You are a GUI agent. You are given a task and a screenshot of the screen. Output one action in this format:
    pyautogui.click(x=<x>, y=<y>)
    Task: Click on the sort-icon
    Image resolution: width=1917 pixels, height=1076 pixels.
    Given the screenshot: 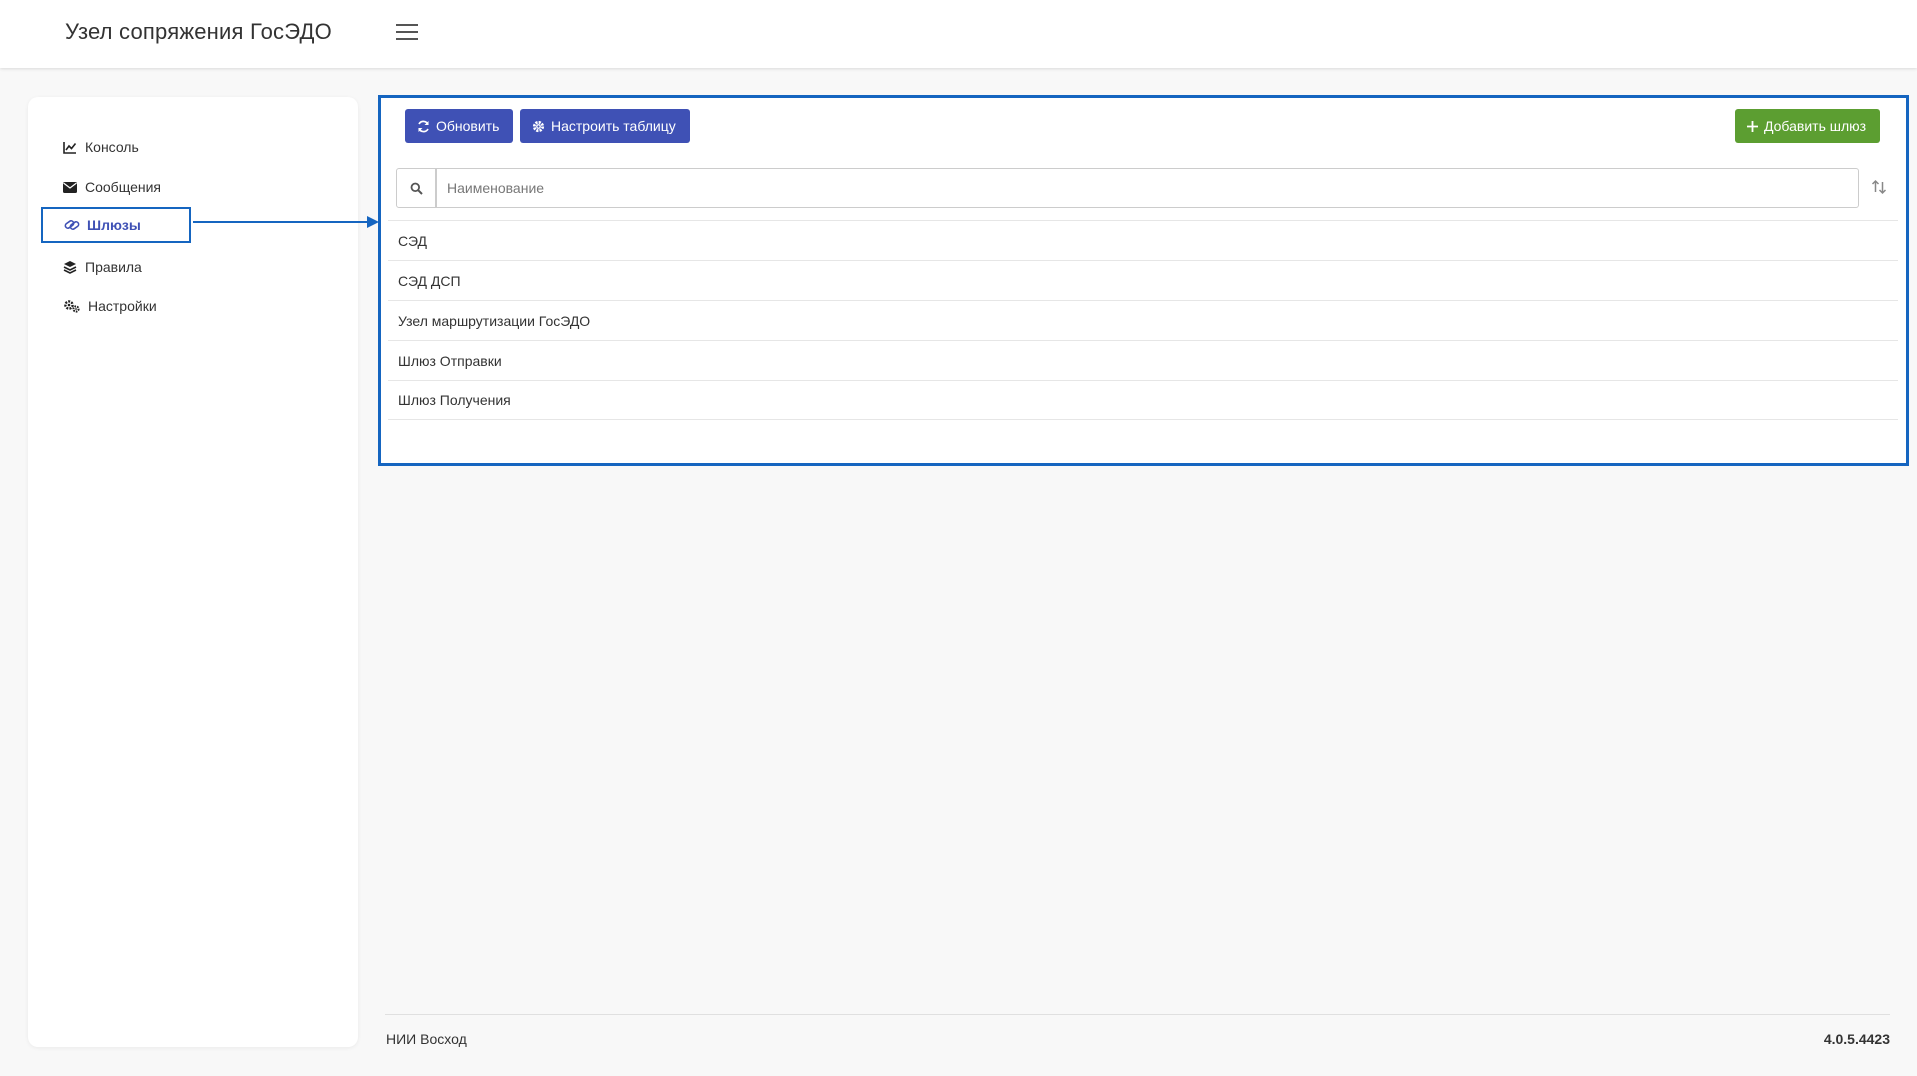 What is the action you would take?
    pyautogui.click(x=1880, y=188)
    